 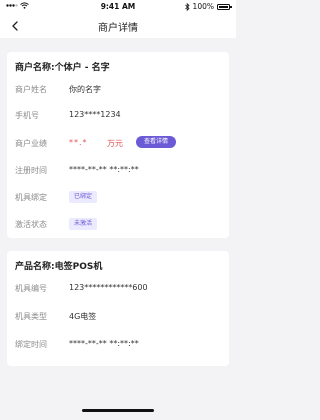 What do you see at coordinates (31, 170) in the screenshot?
I see `register-time-label: 注册时间` at bounding box center [31, 170].